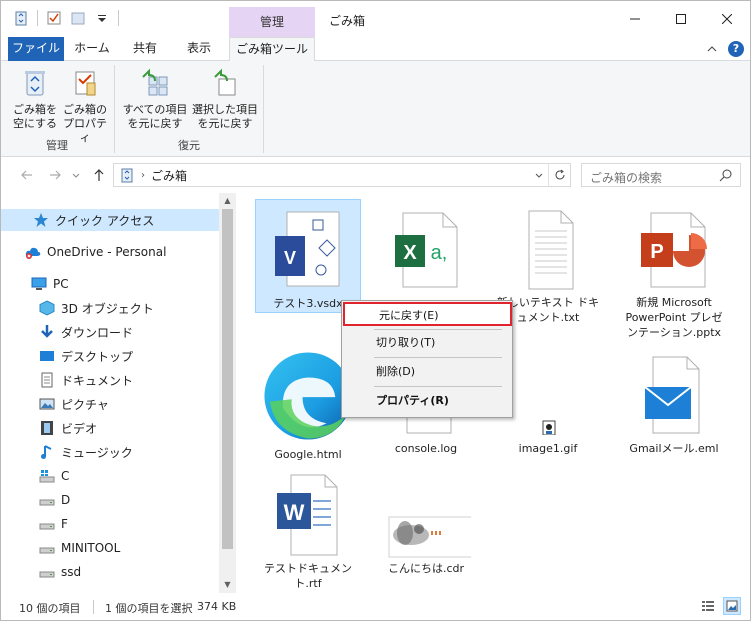 The height and width of the screenshot is (621, 751). What do you see at coordinates (27, 175) in the screenshot?
I see `back-button` at bounding box center [27, 175].